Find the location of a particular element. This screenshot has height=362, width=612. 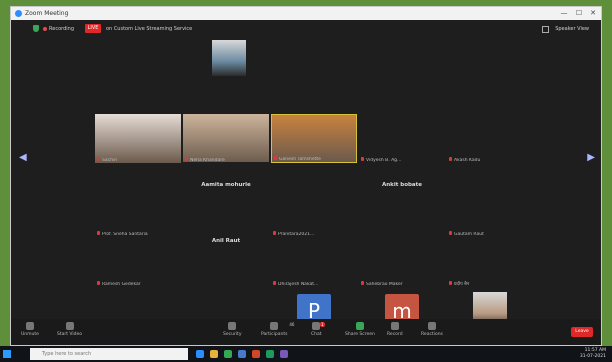

start-video-button: Start Video is located at coordinates (69, 329).